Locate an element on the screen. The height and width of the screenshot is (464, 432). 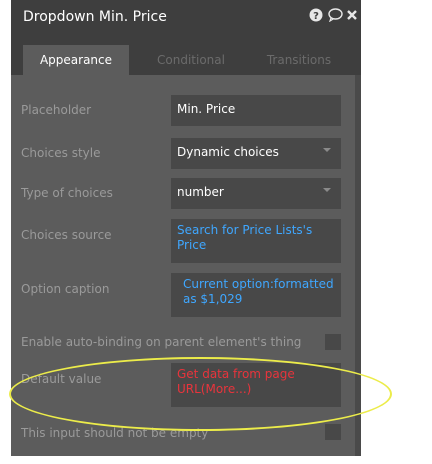
tab-appearance: Appearance is located at coordinates (76, 60).